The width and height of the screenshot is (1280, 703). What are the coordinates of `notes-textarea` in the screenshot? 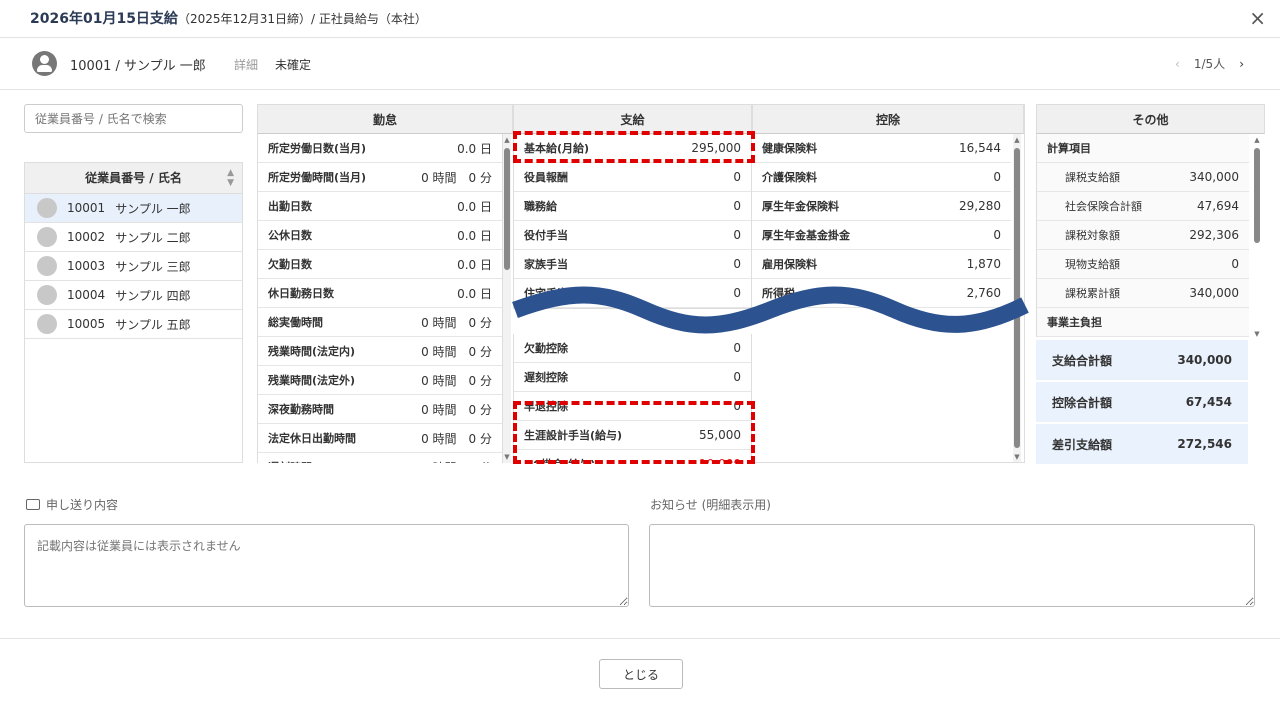 It's located at (326, 565).